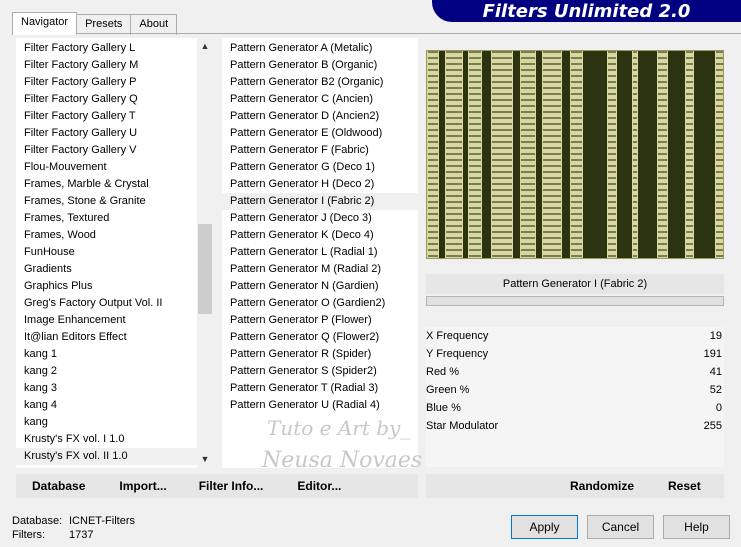 Image resolution: width=741 pixels, height=547 pixels. I want to click on filter-item: Pattern Generator C (Ancien), so click(320, 99).